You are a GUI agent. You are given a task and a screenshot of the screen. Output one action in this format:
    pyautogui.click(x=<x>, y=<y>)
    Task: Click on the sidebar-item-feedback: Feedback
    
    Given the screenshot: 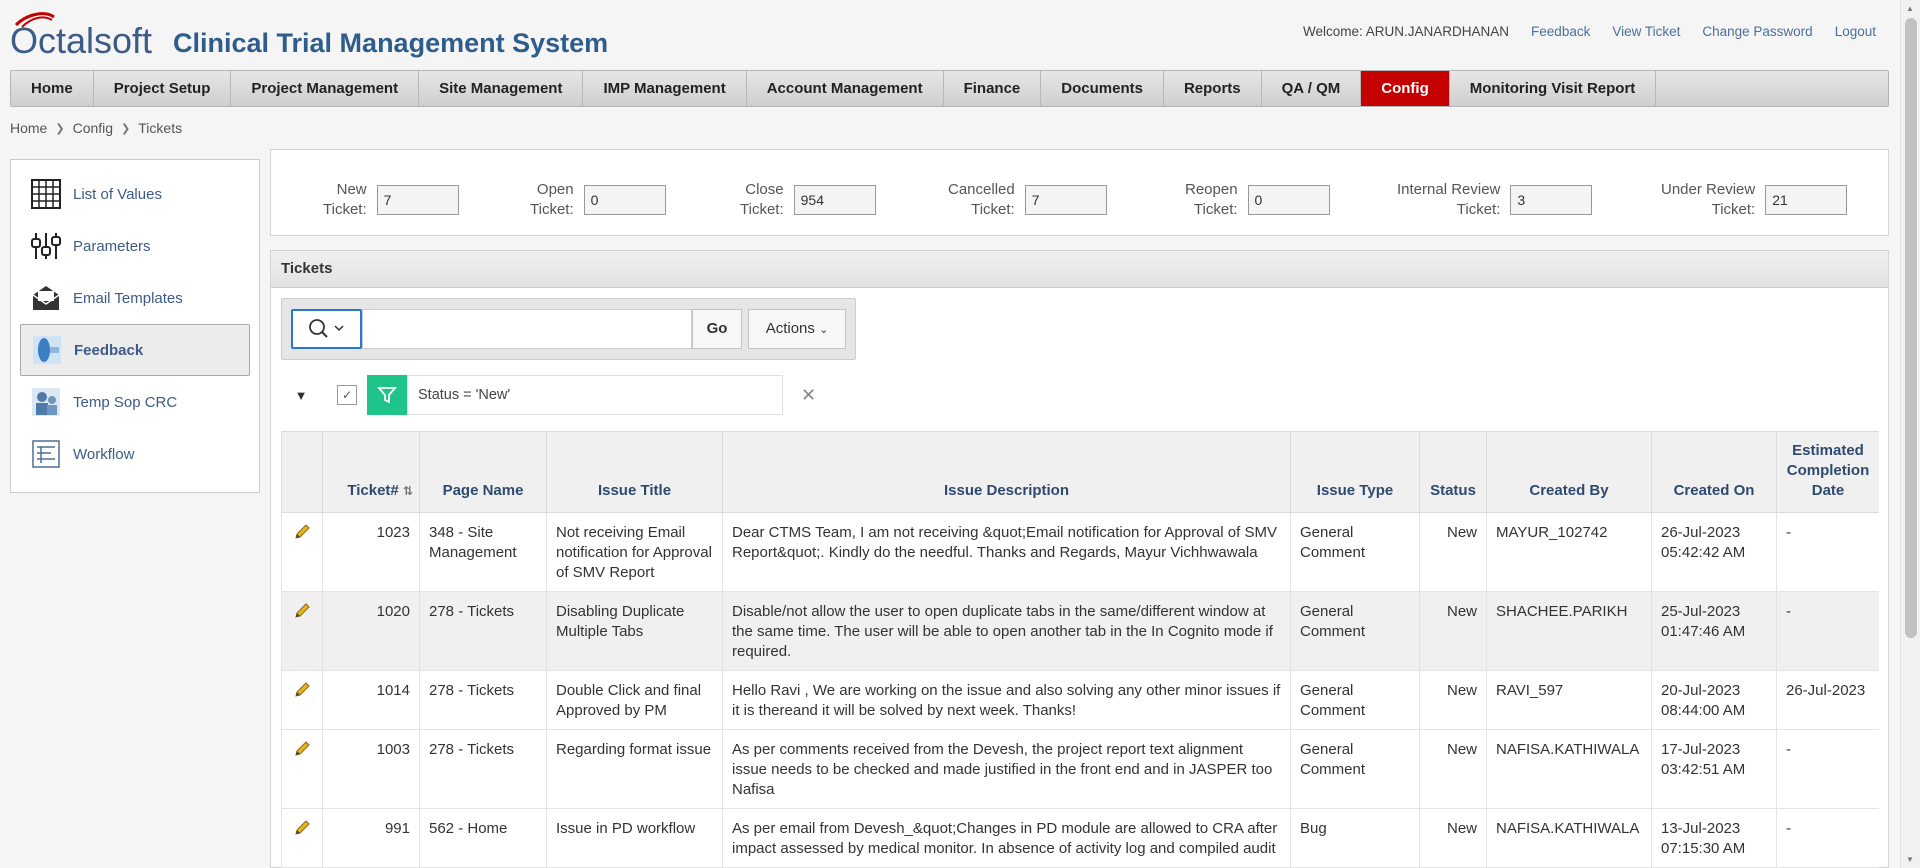 What is the action you would take?
    pyautogui.click(x=135, y=350)
    